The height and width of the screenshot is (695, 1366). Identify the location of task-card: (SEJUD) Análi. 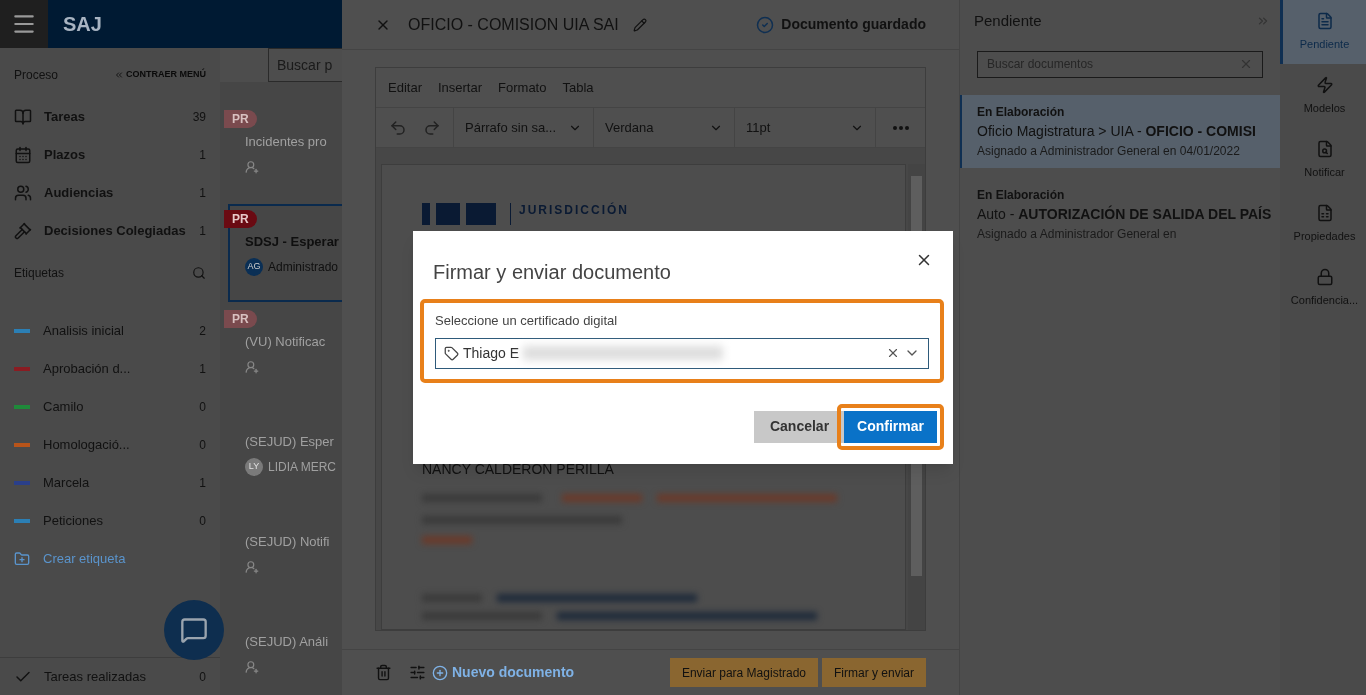
(285, 649).